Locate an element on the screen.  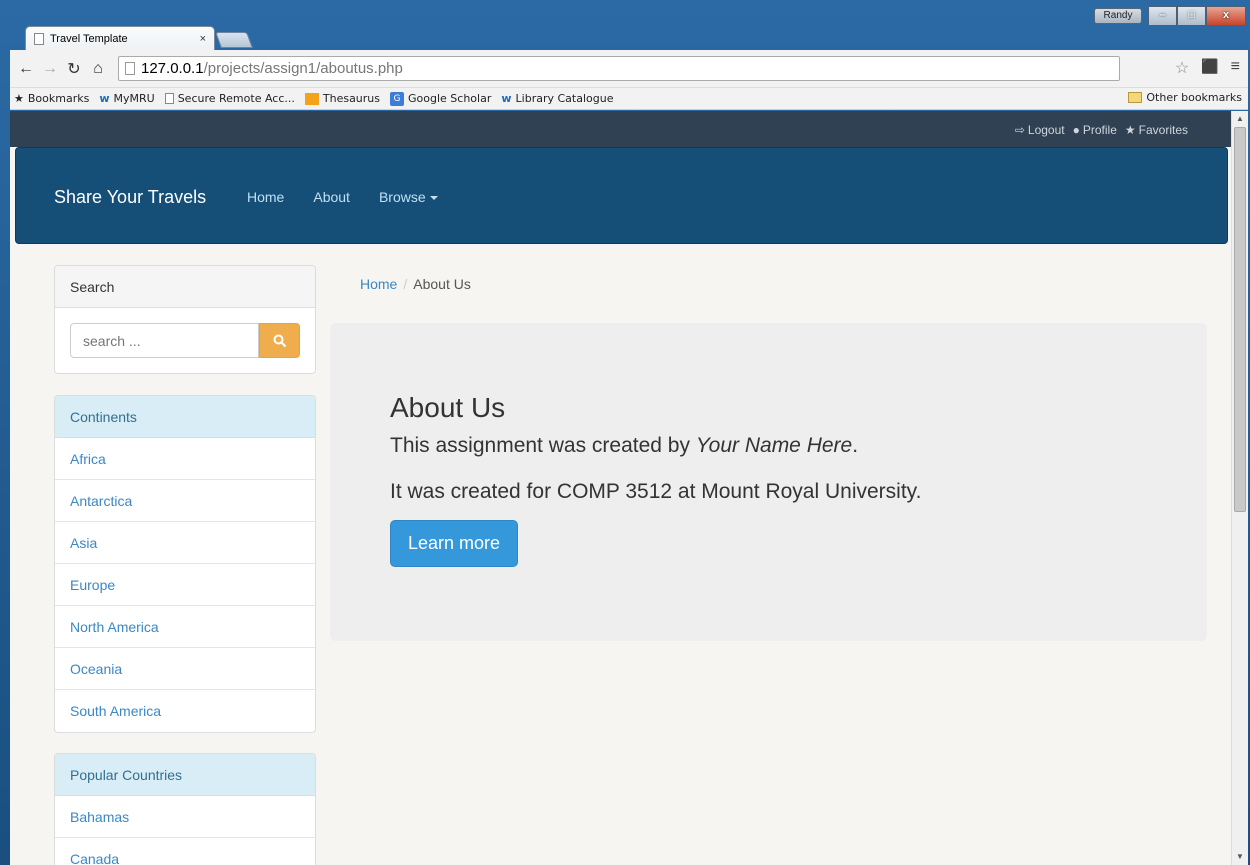
breadcrumb: Home / About Us is located at coordinates (415, 284).